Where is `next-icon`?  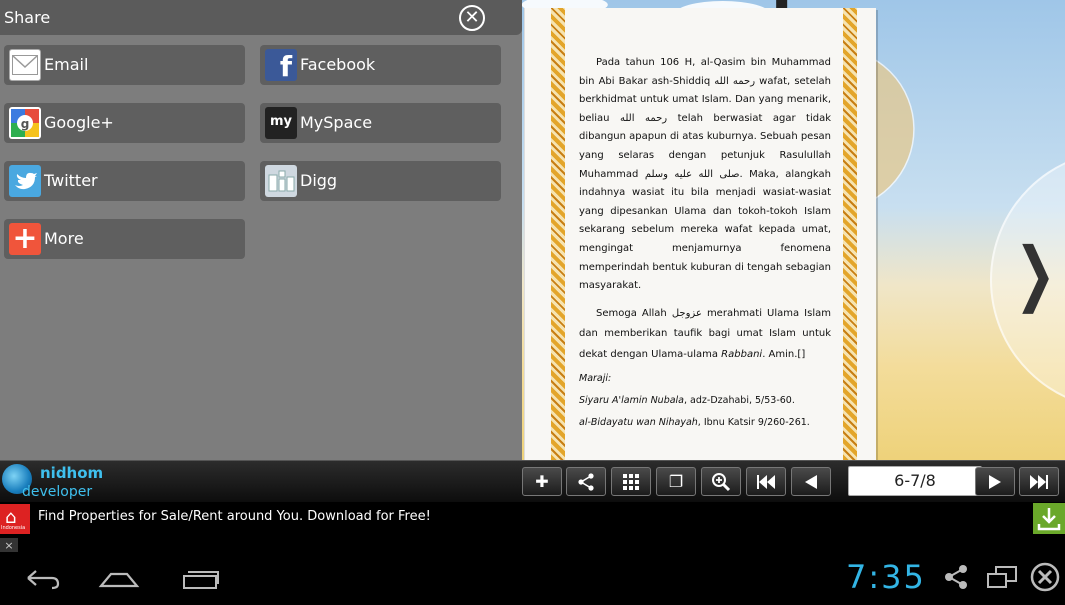
next-icon is located at coordinates (995, 482).